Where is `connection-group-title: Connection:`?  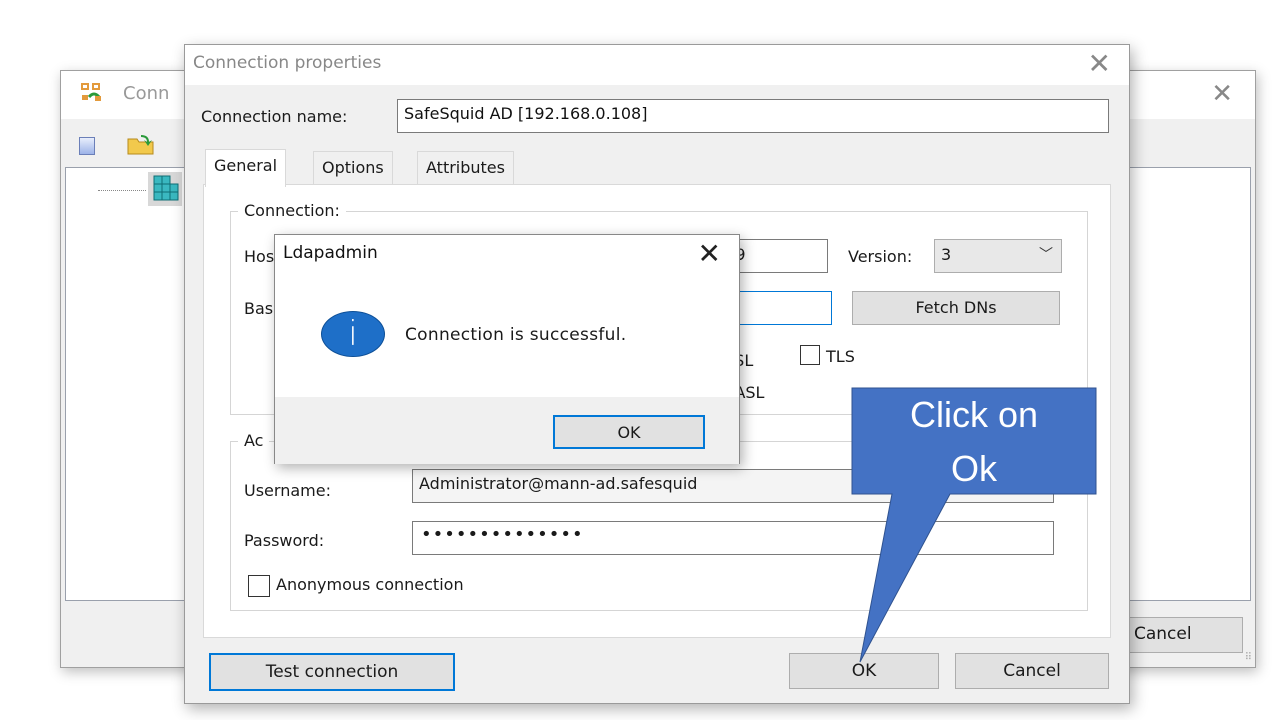
connection-group-title: Connection: is located at coordinates (292, 210).